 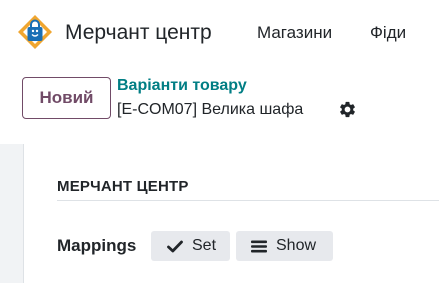 What do you see at coordinates (138, 33) in the screenshot?
I see `app-title: Мерчант центр` at bounding box center [138, 33].